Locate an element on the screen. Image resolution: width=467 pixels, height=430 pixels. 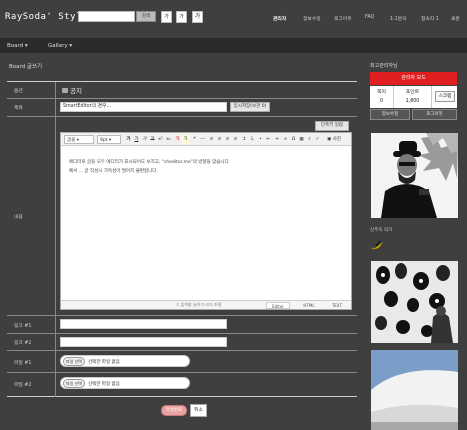
file2-button: 파일 선택 is located at coordinates (74, 383).